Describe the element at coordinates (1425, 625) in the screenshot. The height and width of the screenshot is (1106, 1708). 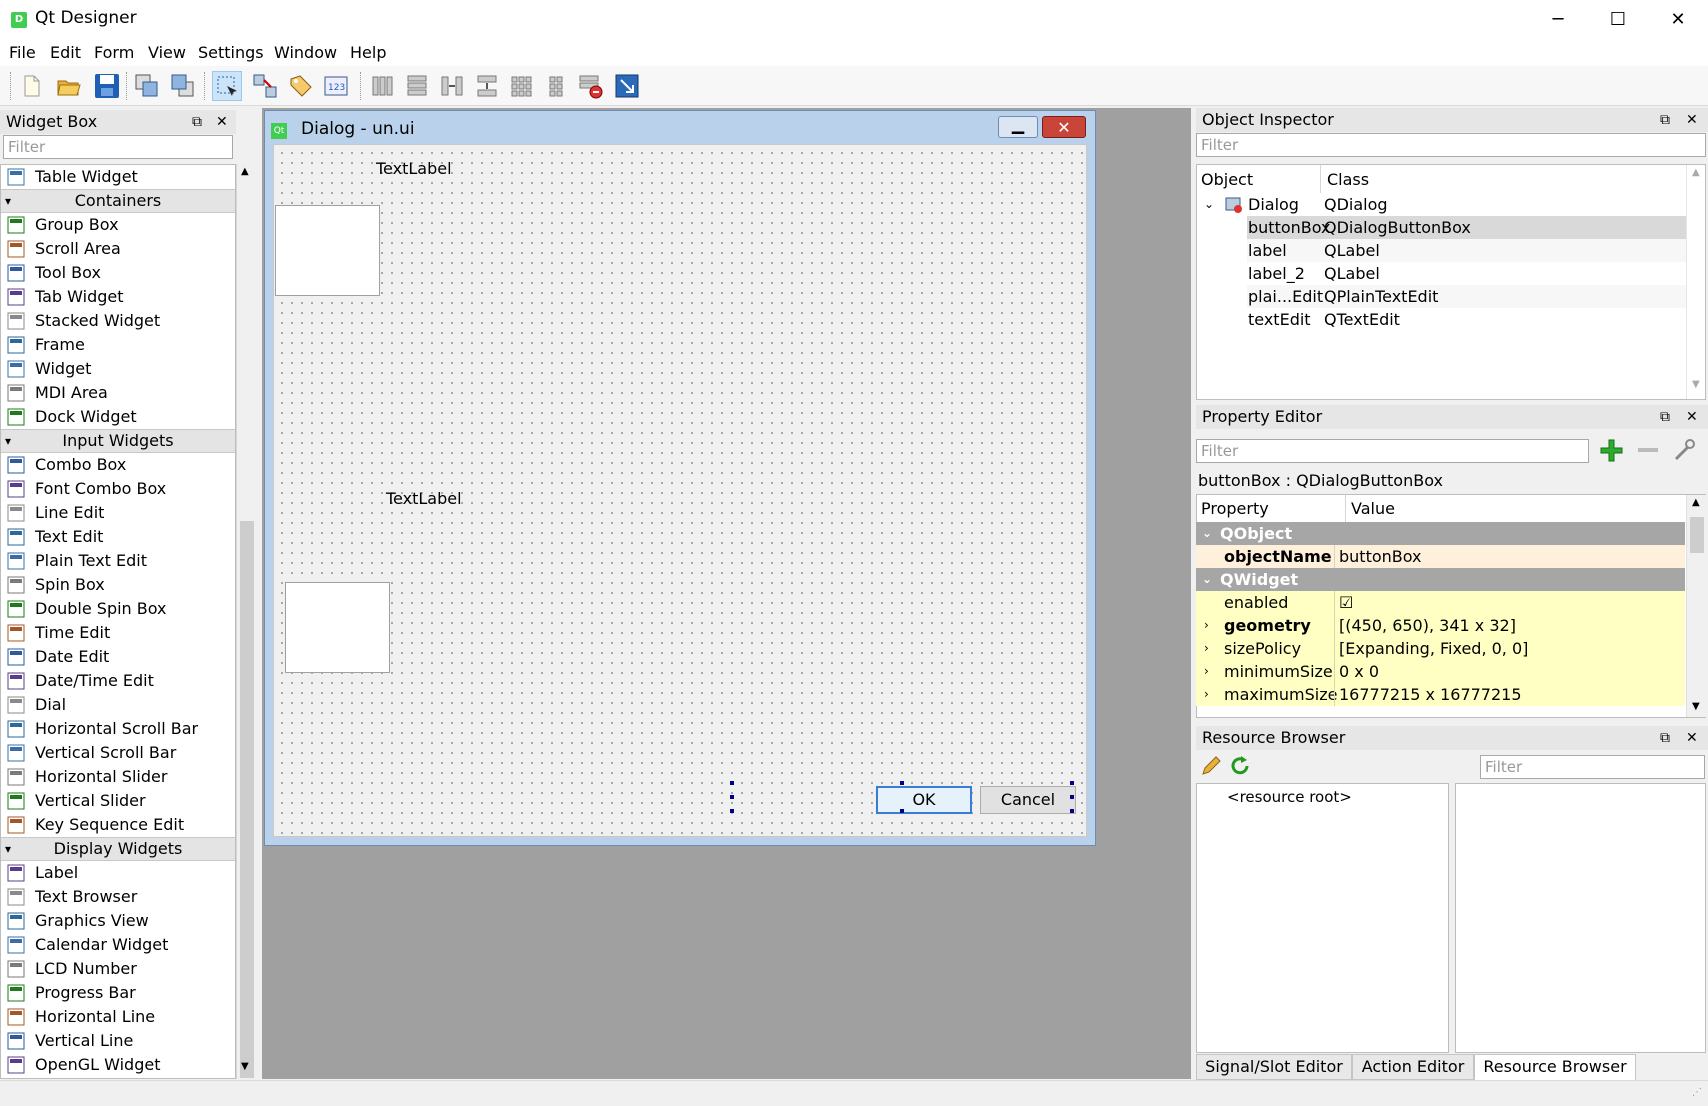
I see `property-value-cell: [(450, 650), 341 x 32]` at that location.